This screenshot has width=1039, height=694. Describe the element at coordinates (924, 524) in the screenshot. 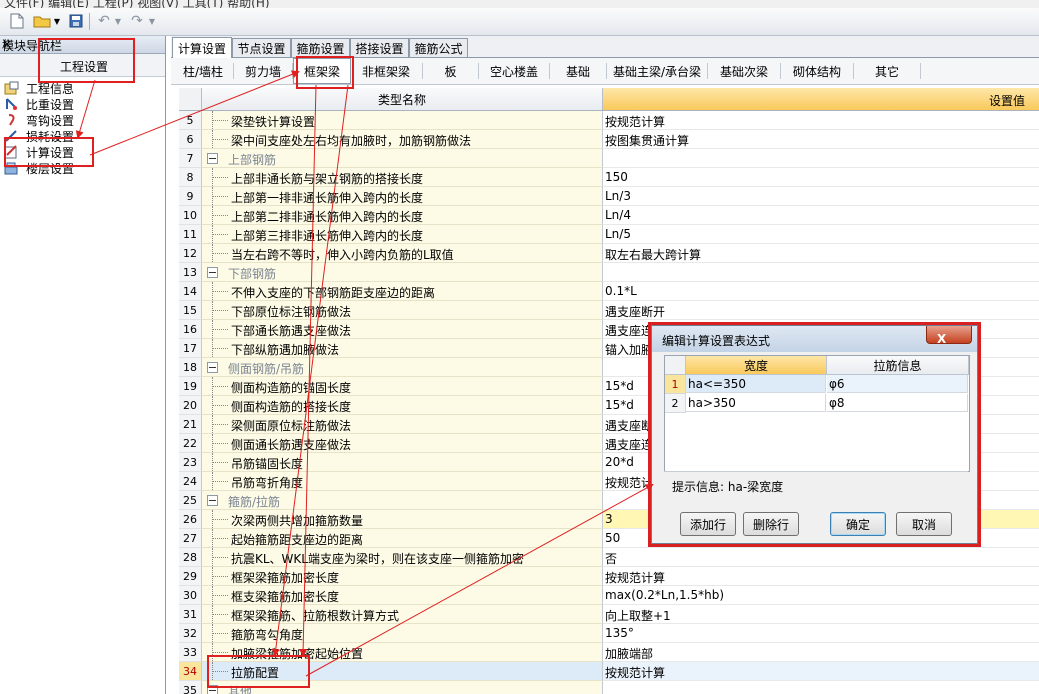

I see `cancel-button: 取消` at that location.